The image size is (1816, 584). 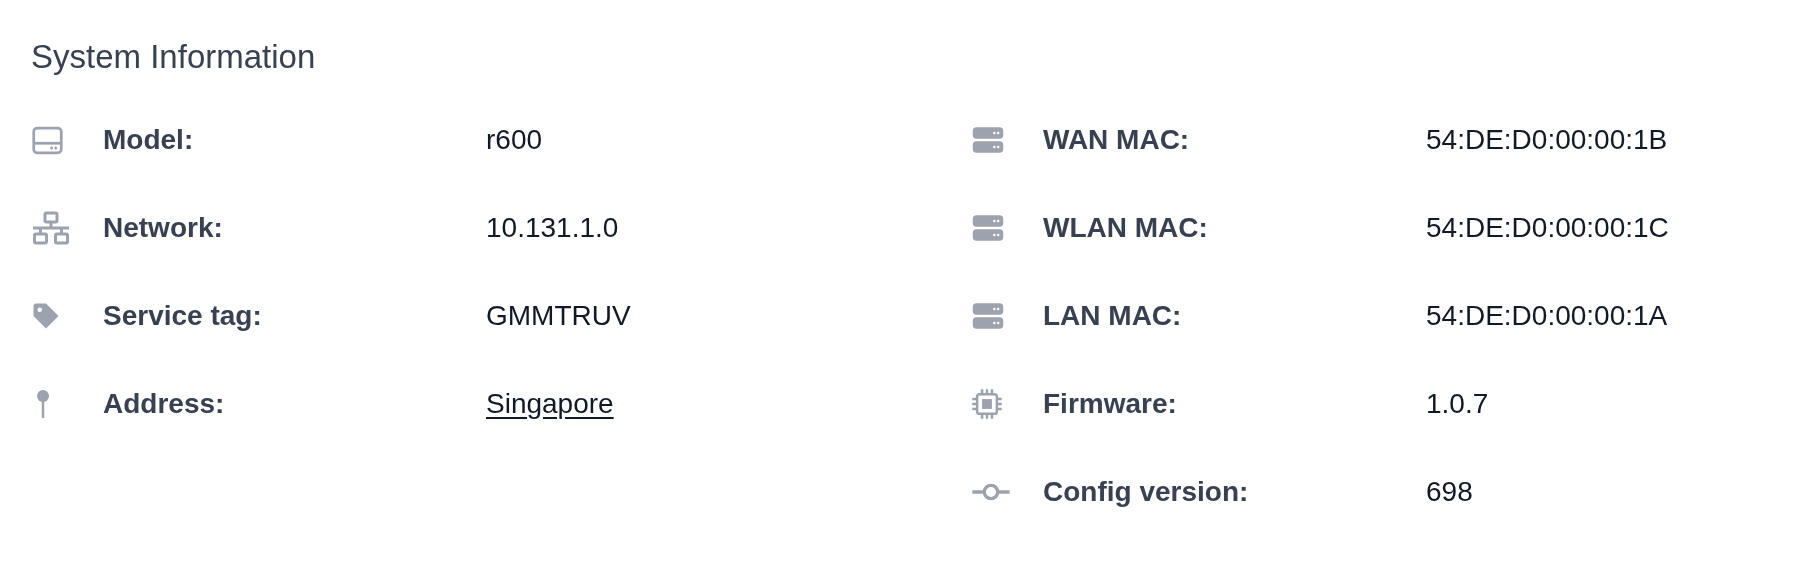 I want to click on field-label: WLAN MAC:, so click(x=1125, y=228).